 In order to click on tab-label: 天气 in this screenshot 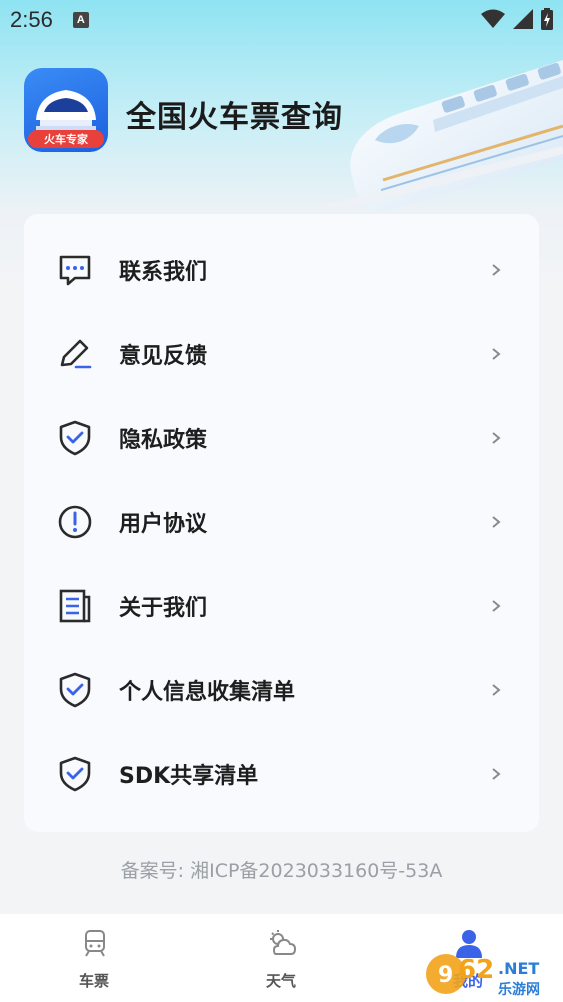, I will do `click(280, 981)`.